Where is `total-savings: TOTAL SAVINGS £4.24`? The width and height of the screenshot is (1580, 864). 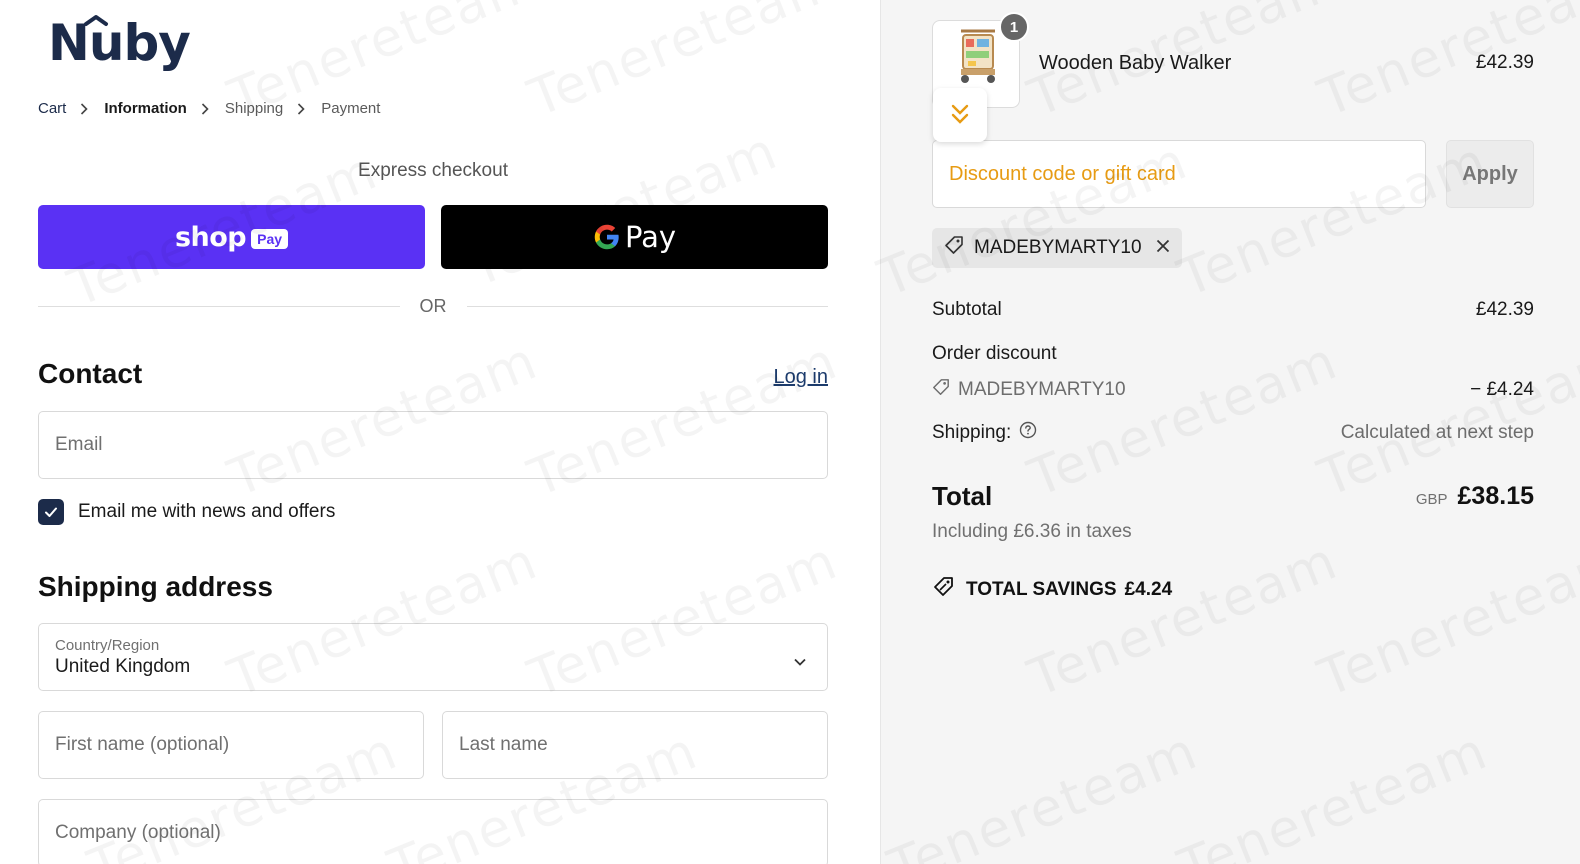 total-savings: TOTAL SAVINGS £4.24 is located at coordinates (1052, 590).